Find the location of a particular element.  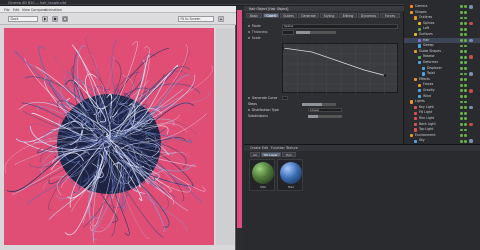

viewer-menu-edit: Edit is located at coordinates (16, 10).